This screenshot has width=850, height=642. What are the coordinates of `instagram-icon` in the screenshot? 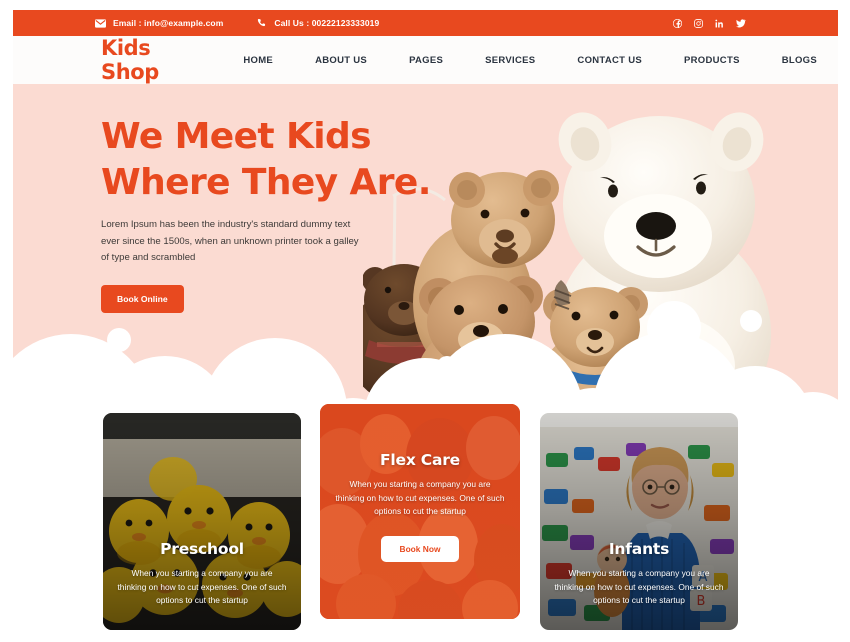 It's located at (698, 23).